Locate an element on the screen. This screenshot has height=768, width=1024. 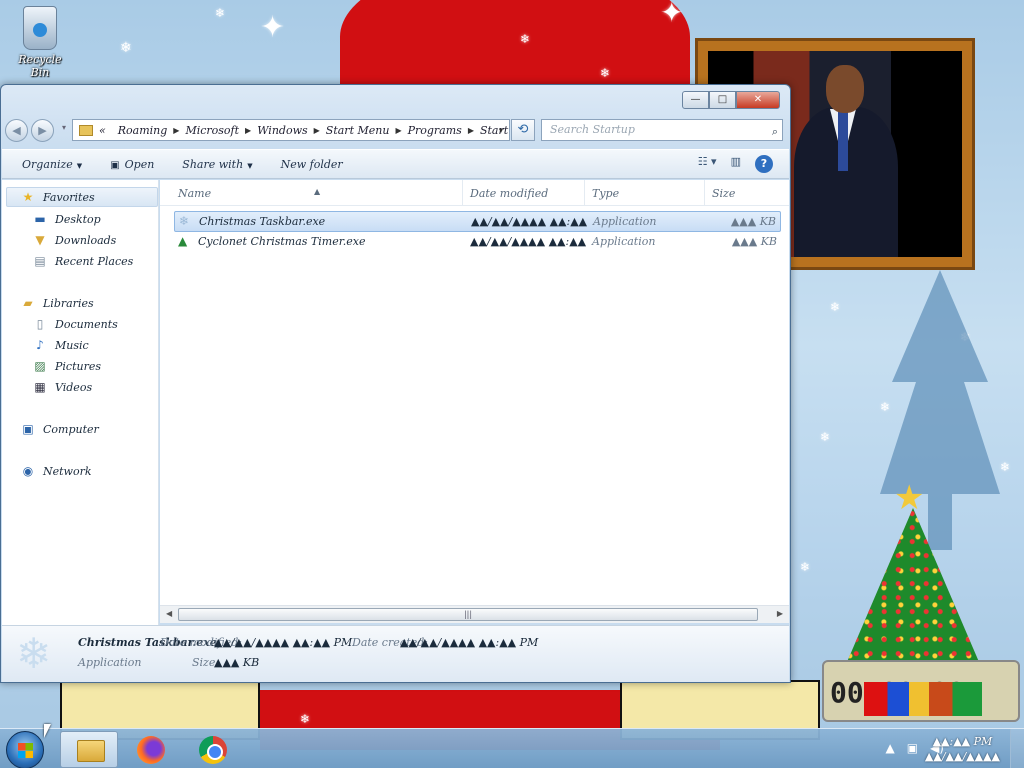
christmas-tree-decoration is located at coordinates (913, 595).